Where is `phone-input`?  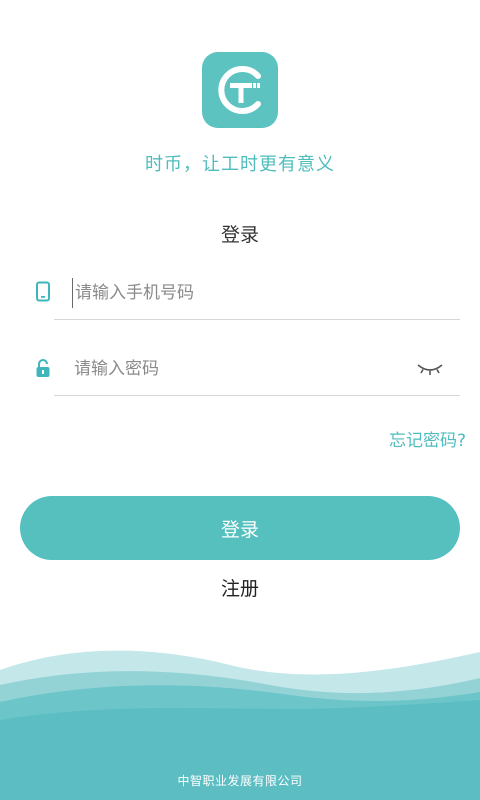 phone-input is located at coordinates (238, 293).